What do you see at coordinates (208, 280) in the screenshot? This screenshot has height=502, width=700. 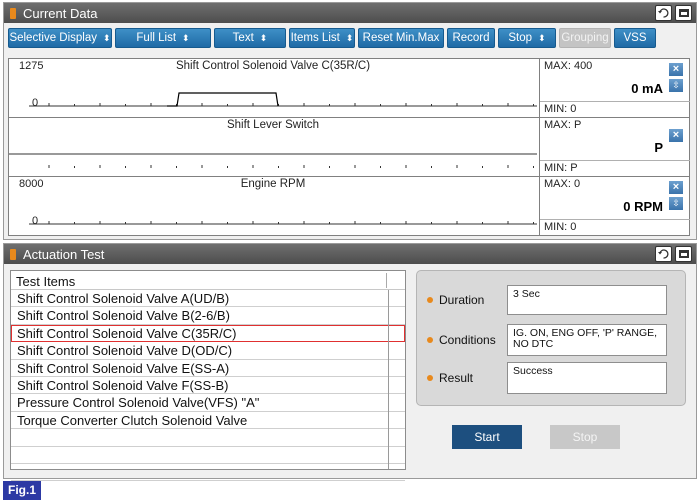 I see `test-items-header: Test Items` at bounding box center [208, 280].